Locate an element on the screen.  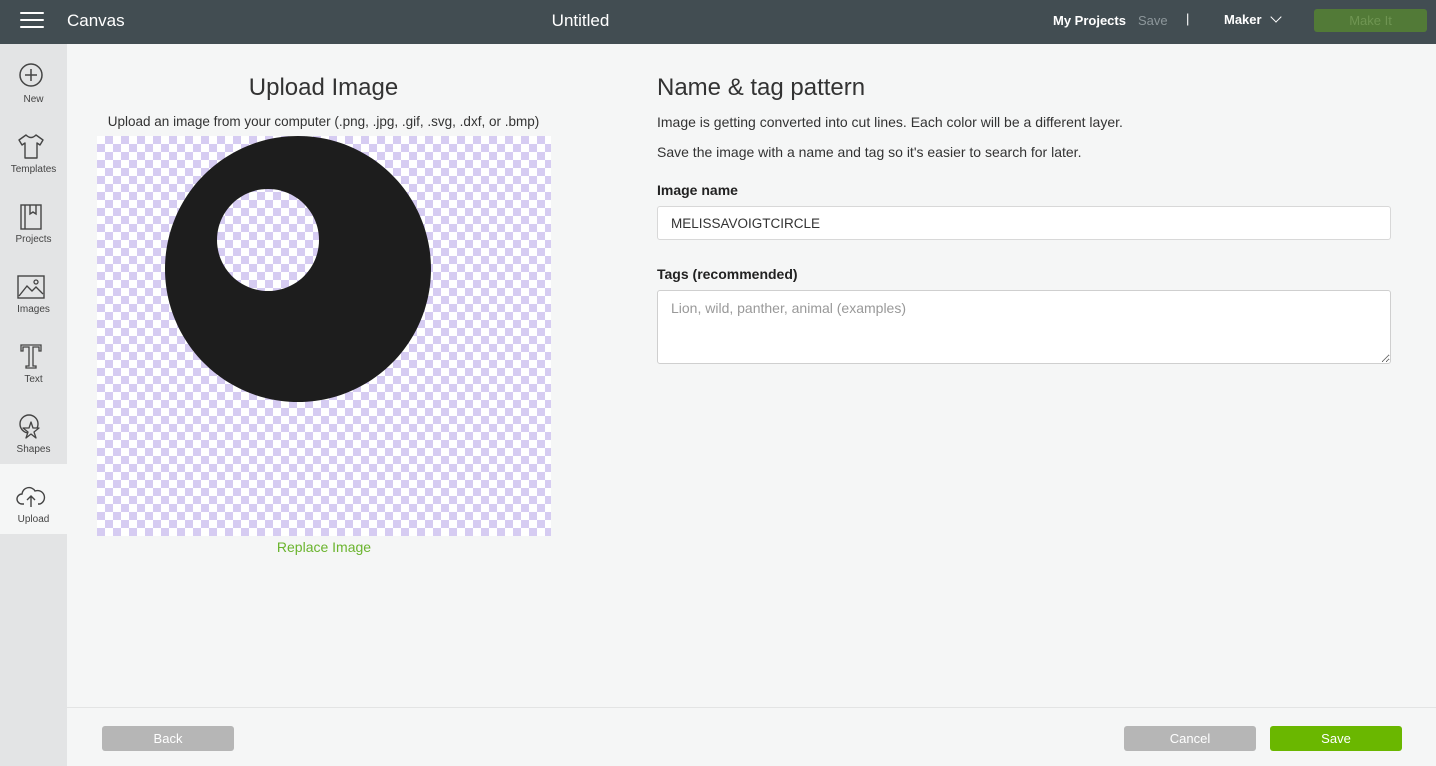
machine-selector: Maker is located at coordinates (1253, 19).